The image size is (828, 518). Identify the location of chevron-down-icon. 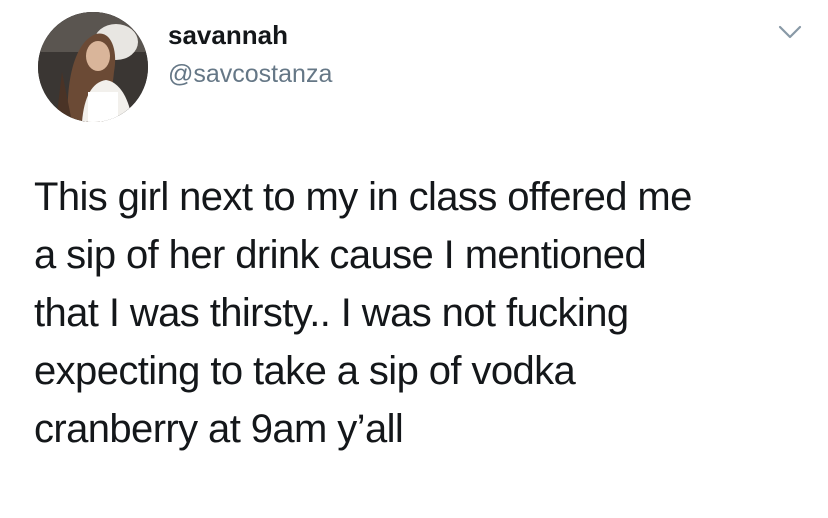
(790, 32).